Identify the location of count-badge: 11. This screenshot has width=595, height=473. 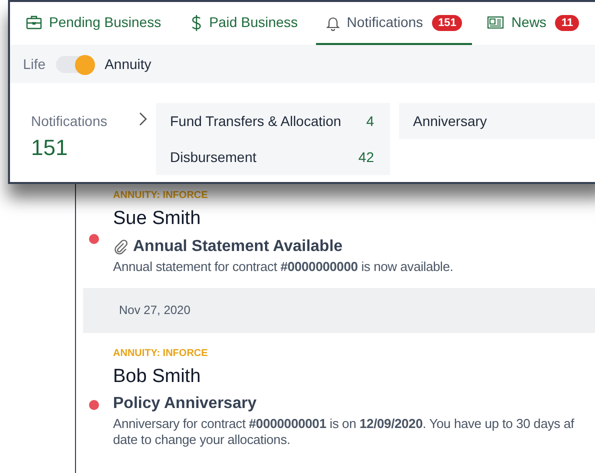
(567, 22).